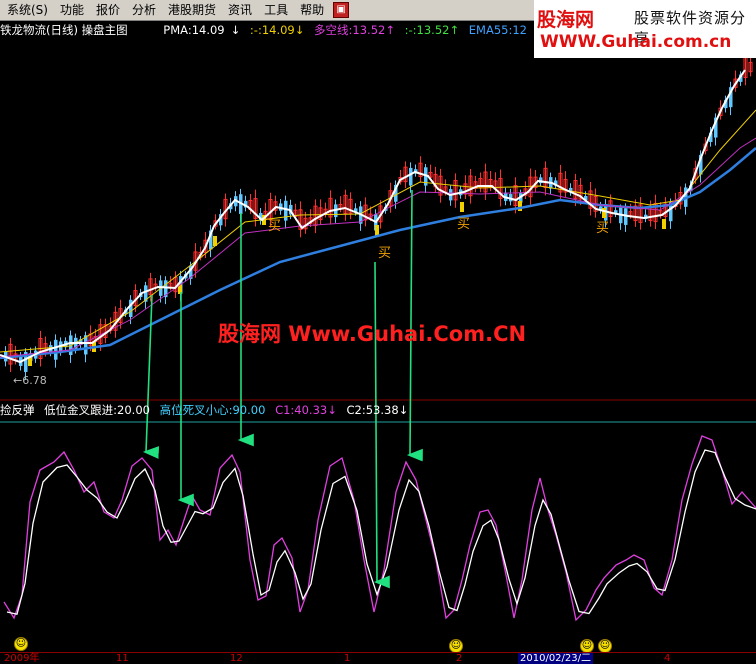 This screenshot has width=756, height=664. I want to click on menu-help: 帮助, so click(311, 10).